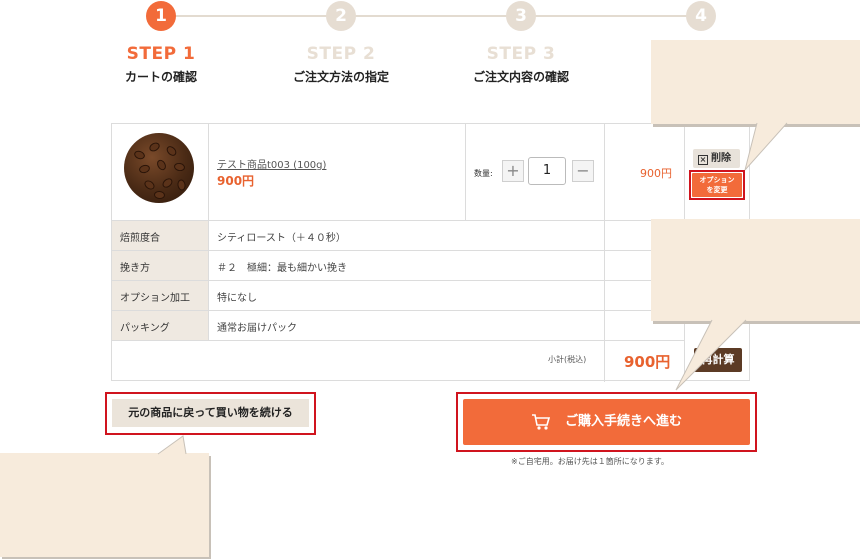  I want to click on step-3-title: STEP 3, so click(521, 54).